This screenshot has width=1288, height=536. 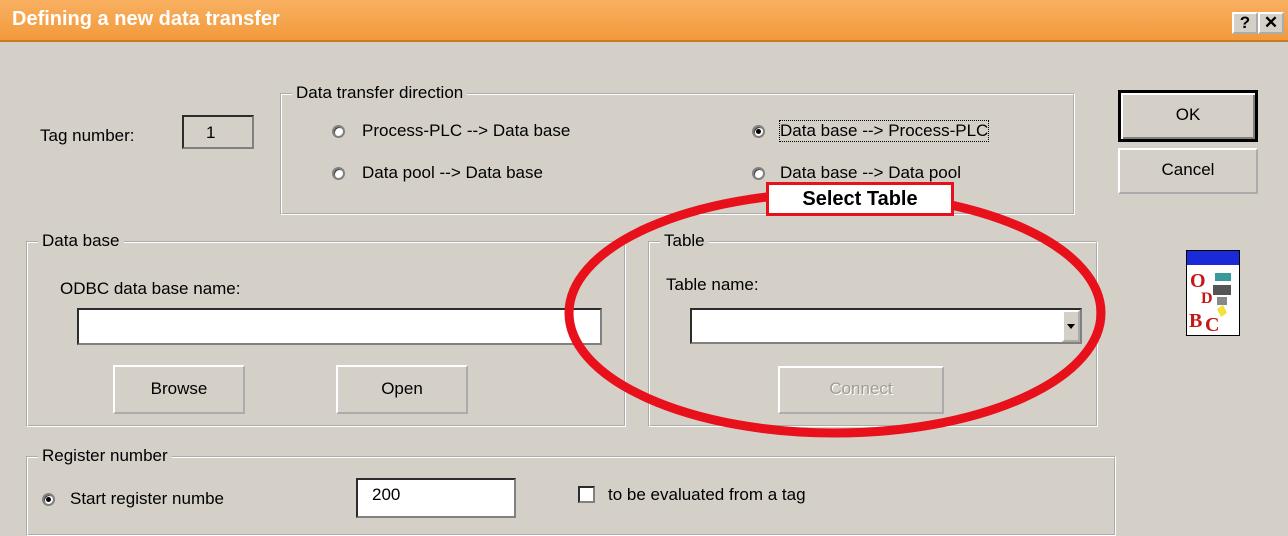 I want to click on tag-number-label: Tag number:, so click(x=87, y=135).